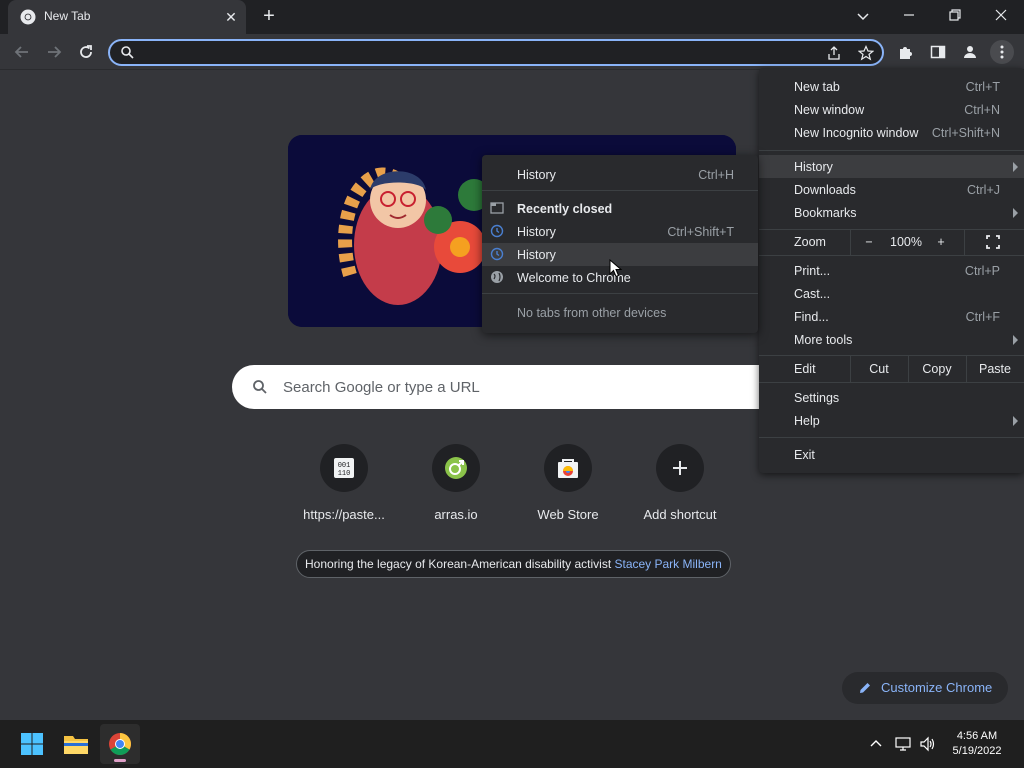 This screenshot has width=1024, height=768. Describe the element at coordinates (891, 189) in the screenshot. I see `menu-item-downloads: Downloads Ctrl+J` at that location.